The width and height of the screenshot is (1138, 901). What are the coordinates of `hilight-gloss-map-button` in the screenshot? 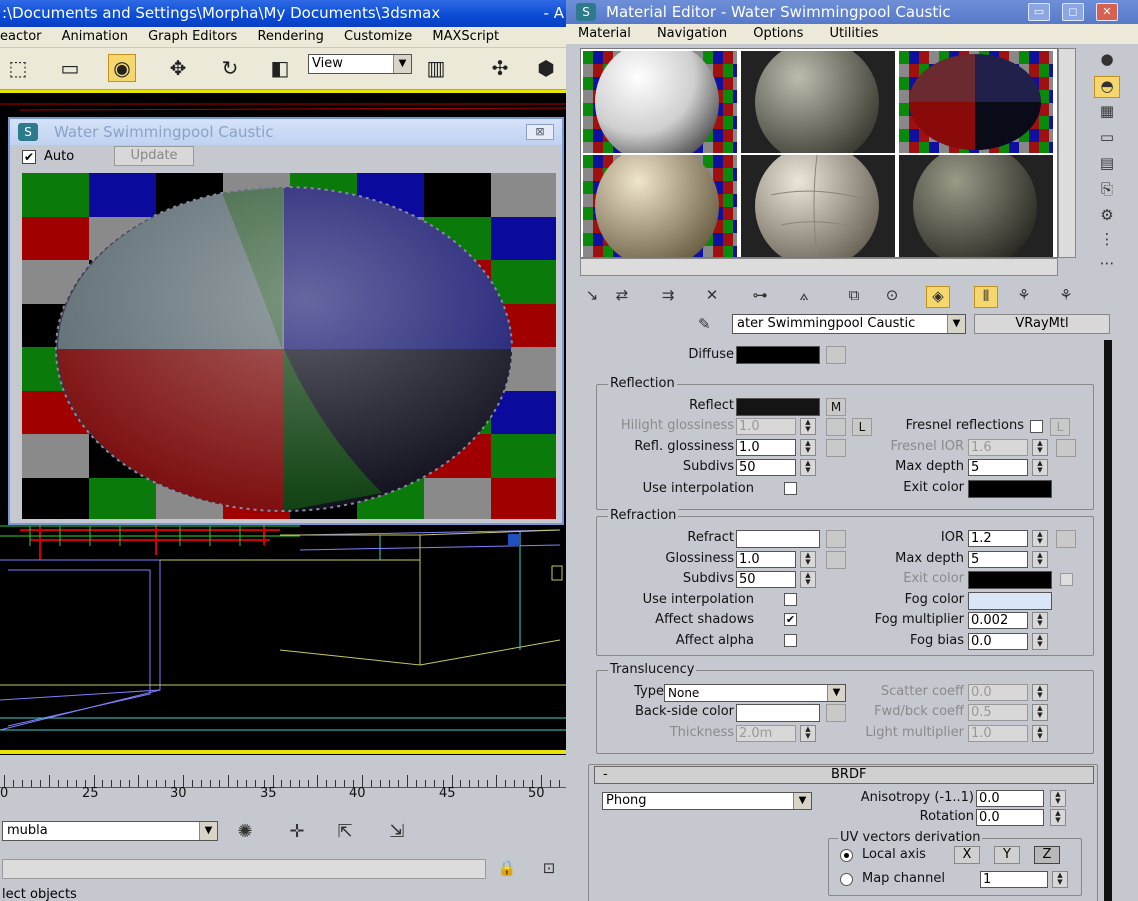 It's located at (836, 427).